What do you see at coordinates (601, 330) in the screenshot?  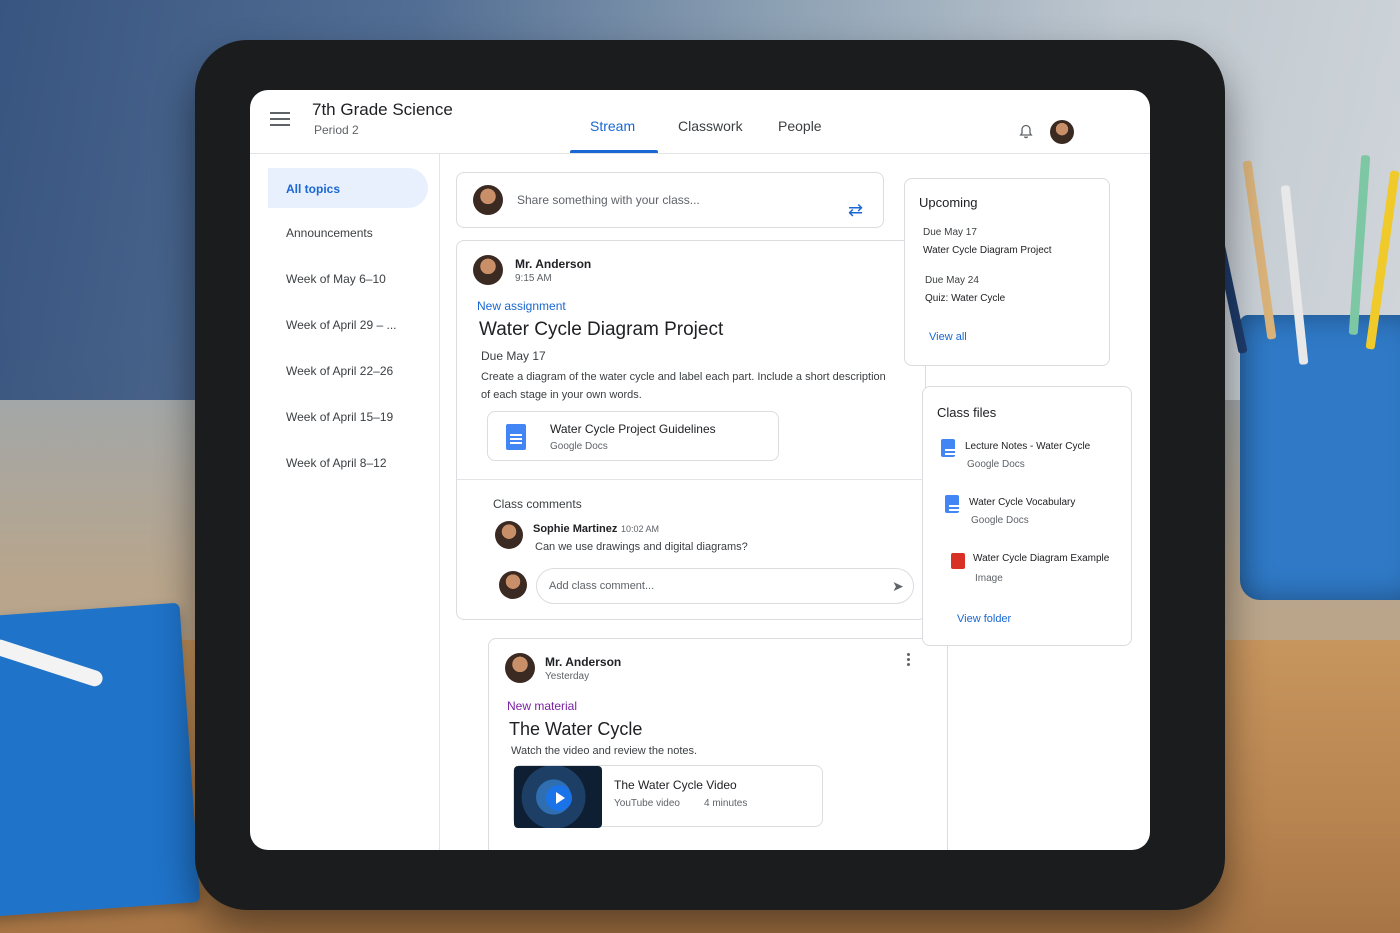 I see `assignment-title: Water Cycle Diagram Project` at bounding box center [601, 330].